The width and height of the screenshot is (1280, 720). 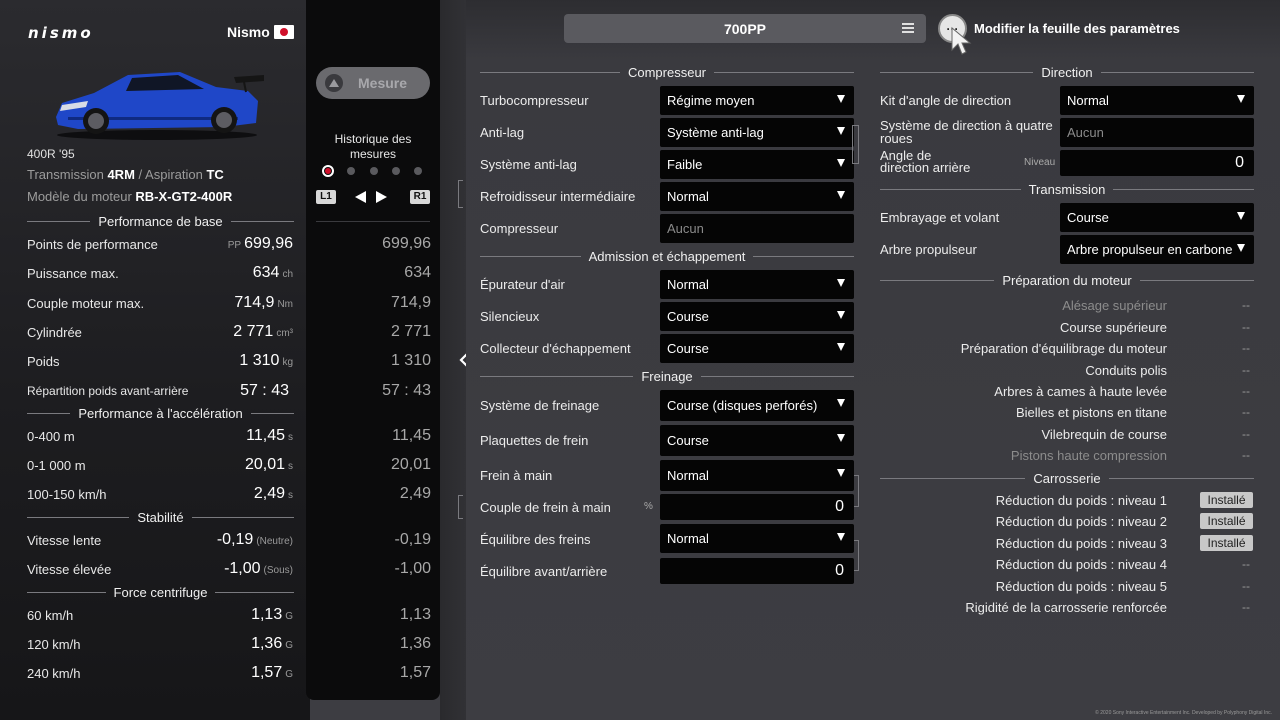 I want to click on engine-prep-item: Préparation d'équilibrage du moteur, so click(x=1023, y=348).